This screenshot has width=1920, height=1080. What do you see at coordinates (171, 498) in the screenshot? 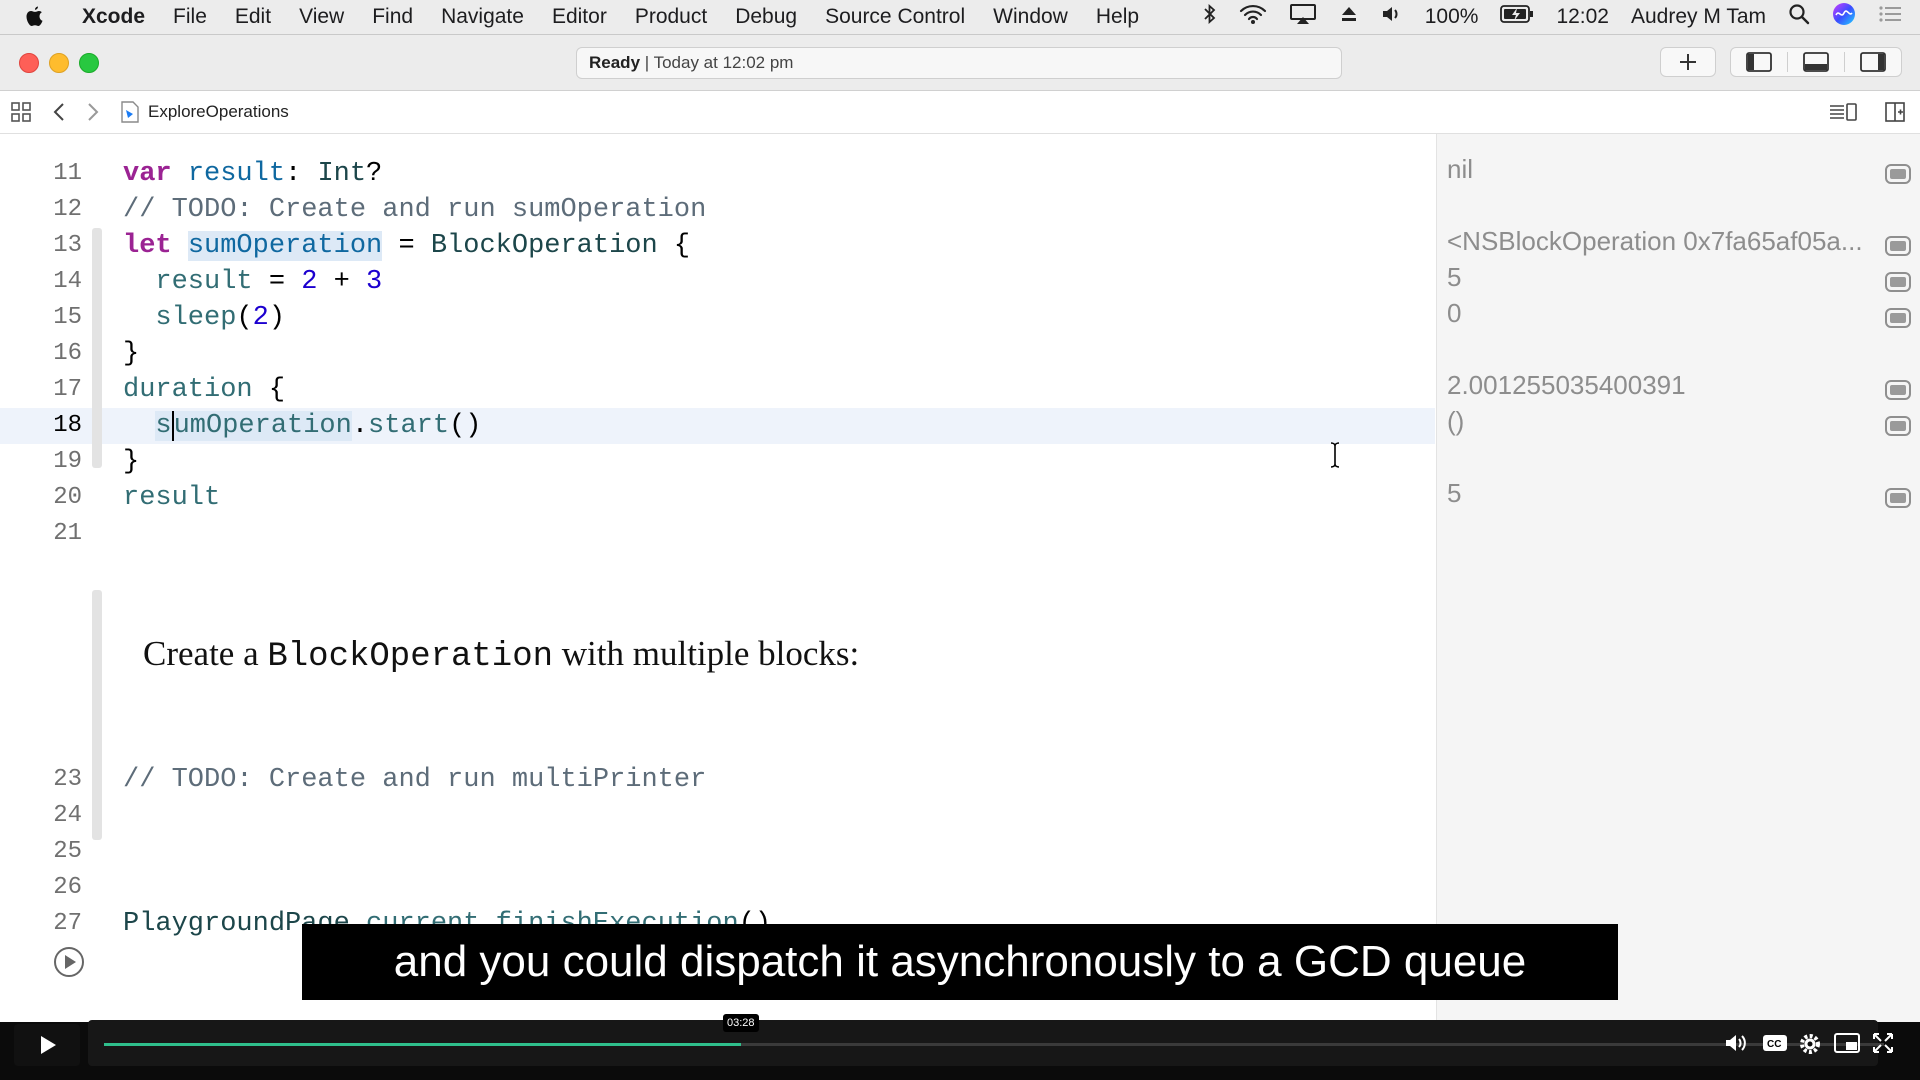
I see `code-line-20: result` at bounding box center [171, 498].